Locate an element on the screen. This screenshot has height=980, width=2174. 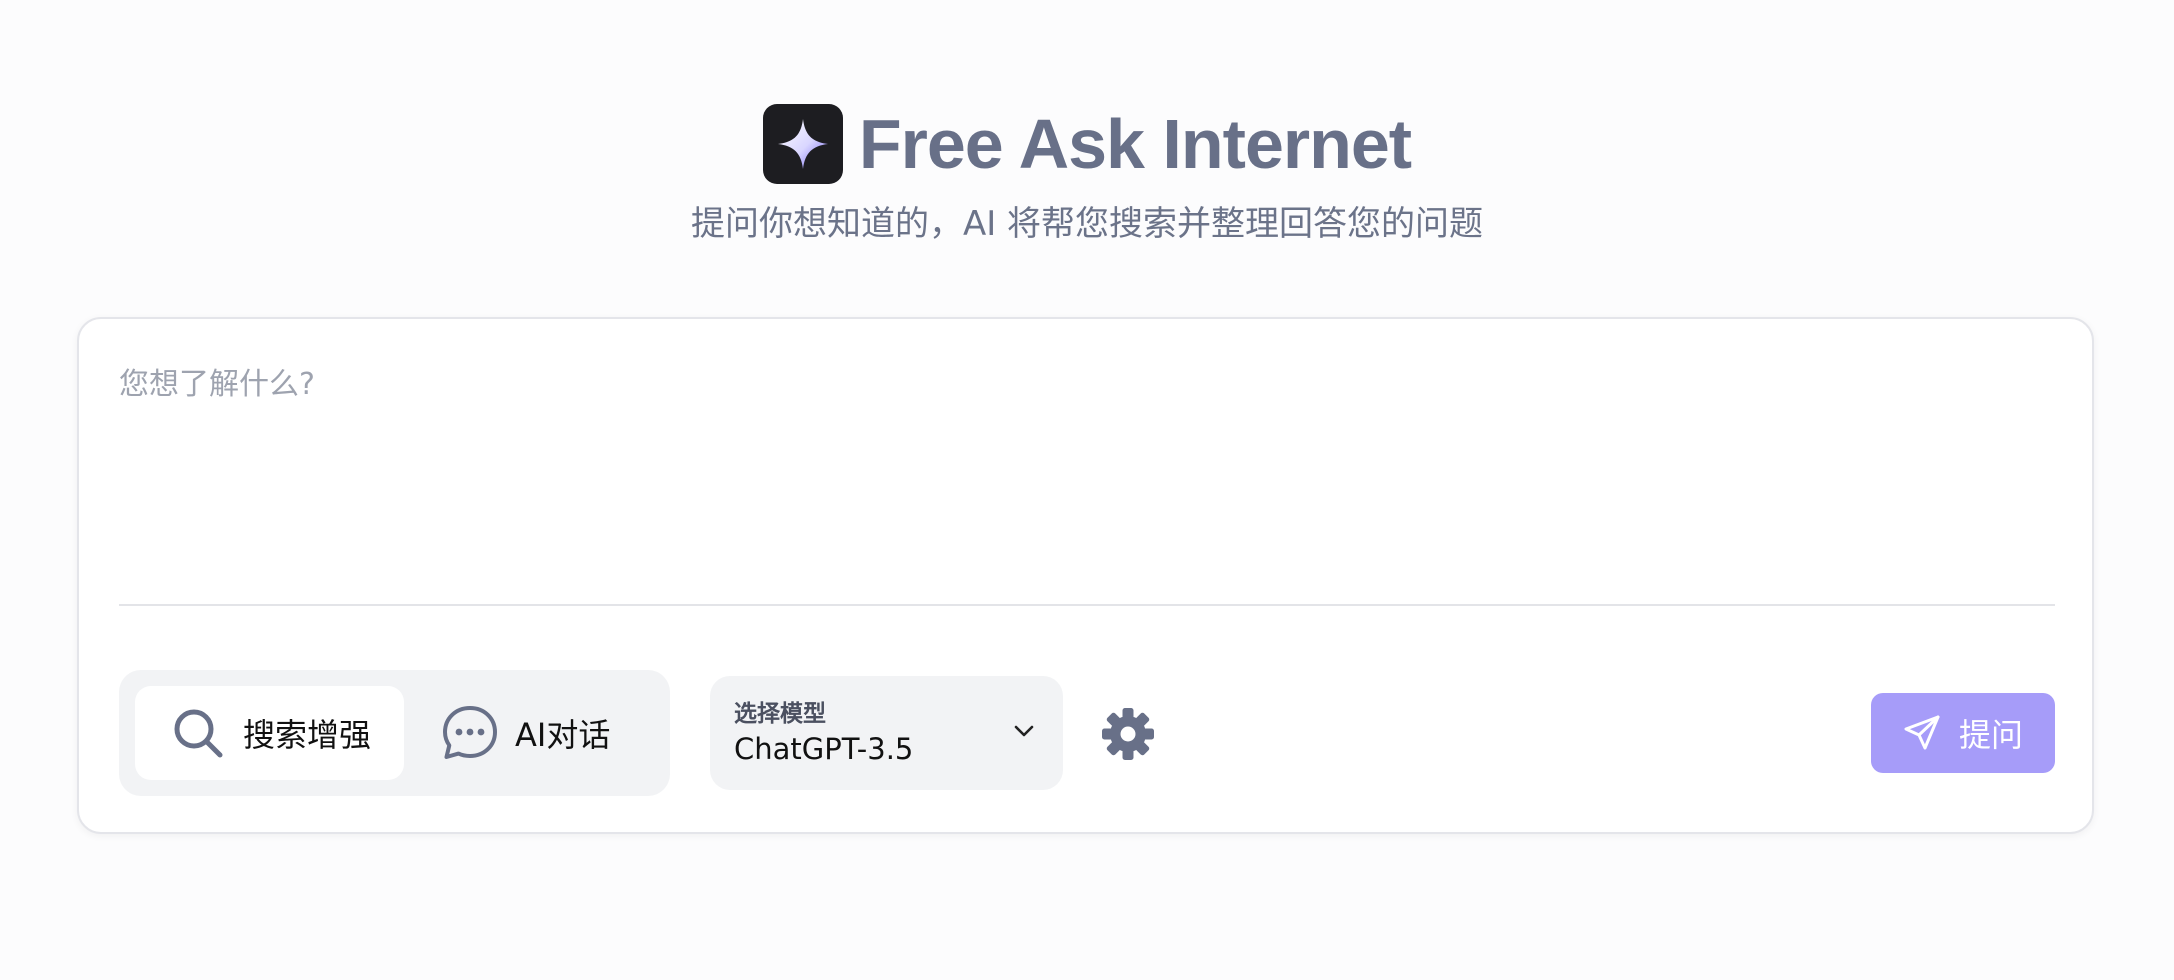
model-select-caption: 选择模型 is located at coordinates (780, 714).